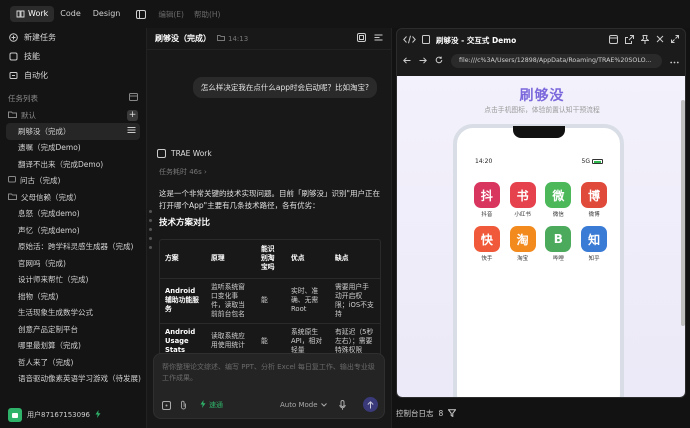 The height and width of the screenshot is (428, 690). What do you see at coordinates (559, 200) in the screenshot?
I see `app-icon-item: 微微信` at bounding box center [559, 200].